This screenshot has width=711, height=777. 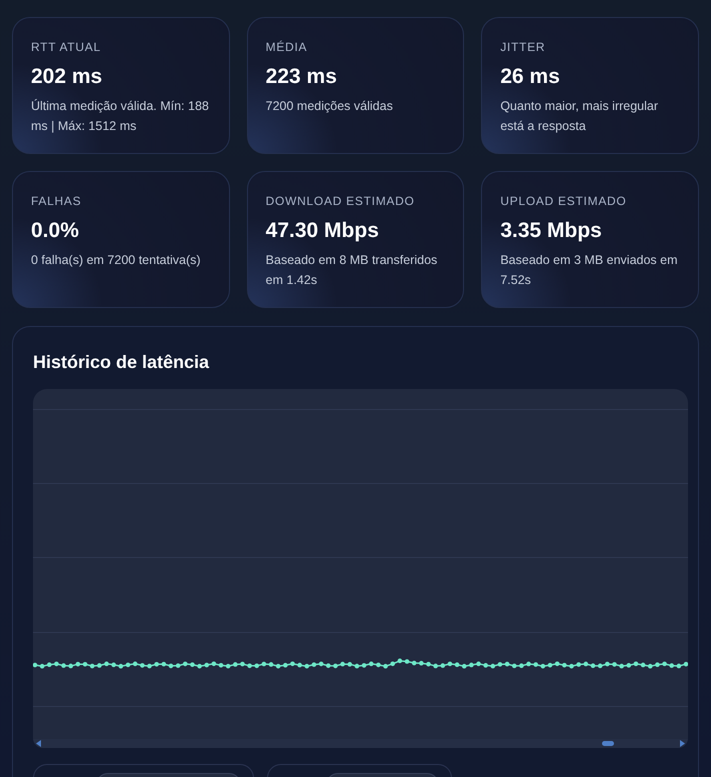 What do you see at coordinates (551, 231) in the screenshot?
I see `stat-value: 3.35 Mbps` at bounding box center [551, 231].